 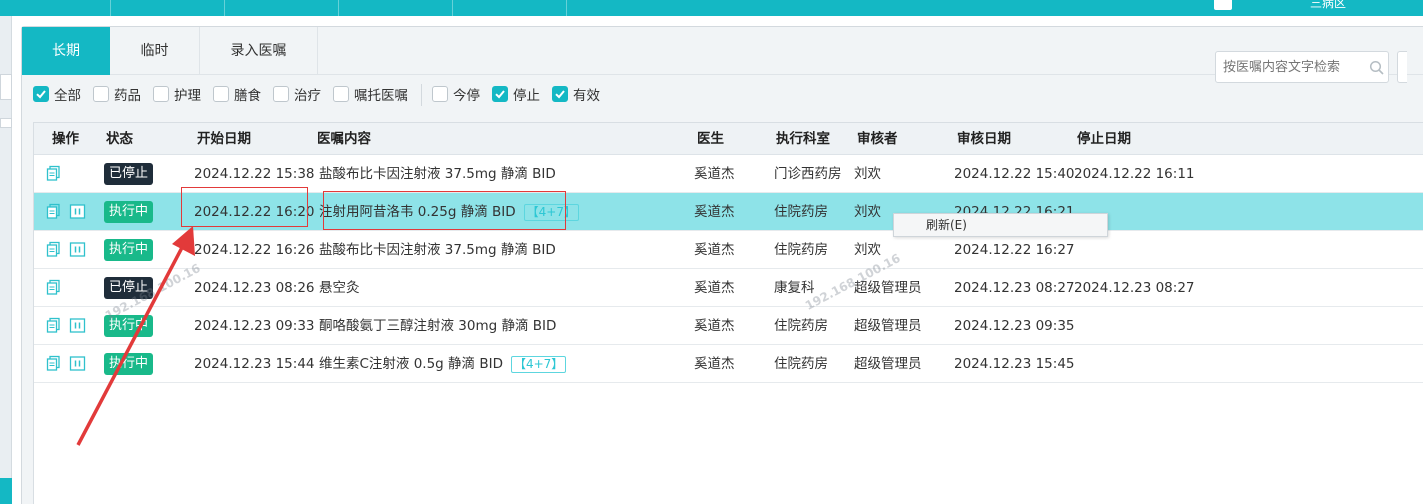 I want to click on col-reviewer: 审核者, so click(x=877, y=139).